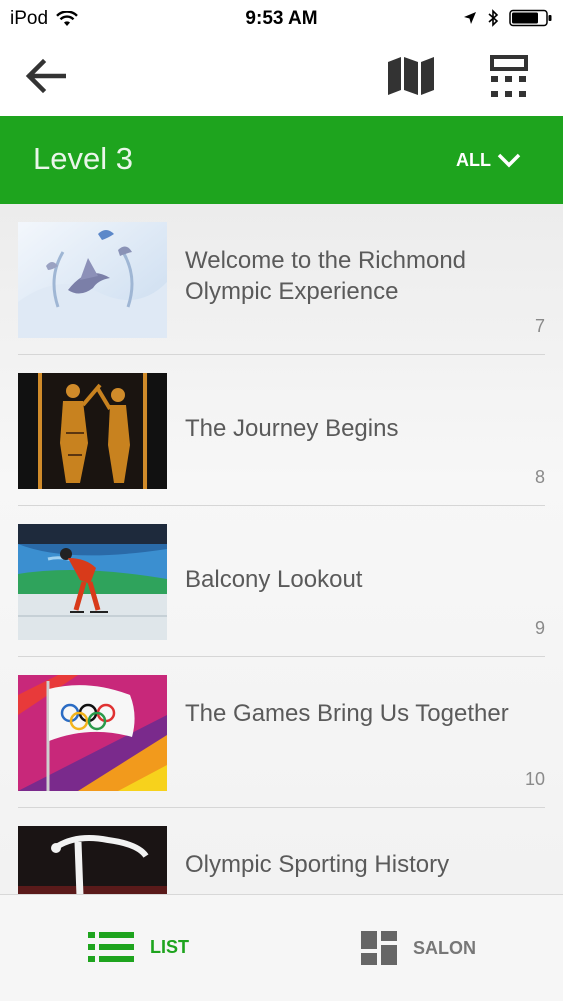  What do you see at coordinates (347, 713) in the screenshot?
I see `item-title: The Games Bring Us Together` at bounding box center [347, 713].